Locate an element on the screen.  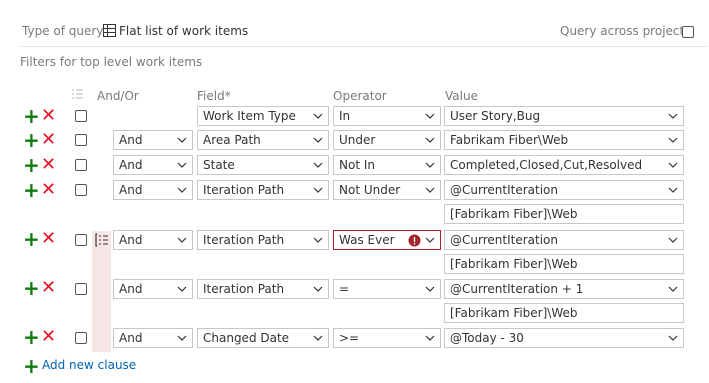
operator-value: Was Ever is located at coordinates (367, 240).